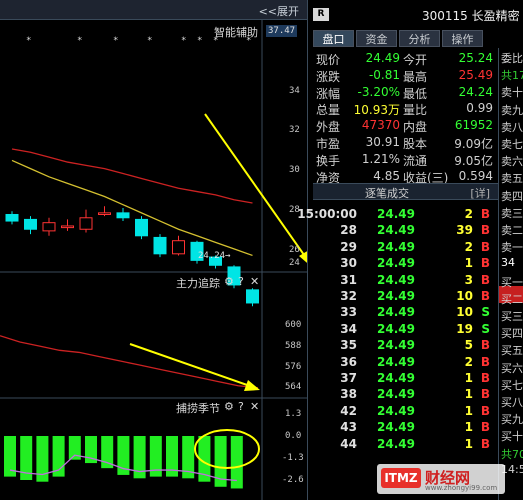 The height and width of the screenshot is (500, 523). What do you see at coordinates (415, 76) in the screenshot?
I see `quote-label: 最高` at bounding box center [415, 76].